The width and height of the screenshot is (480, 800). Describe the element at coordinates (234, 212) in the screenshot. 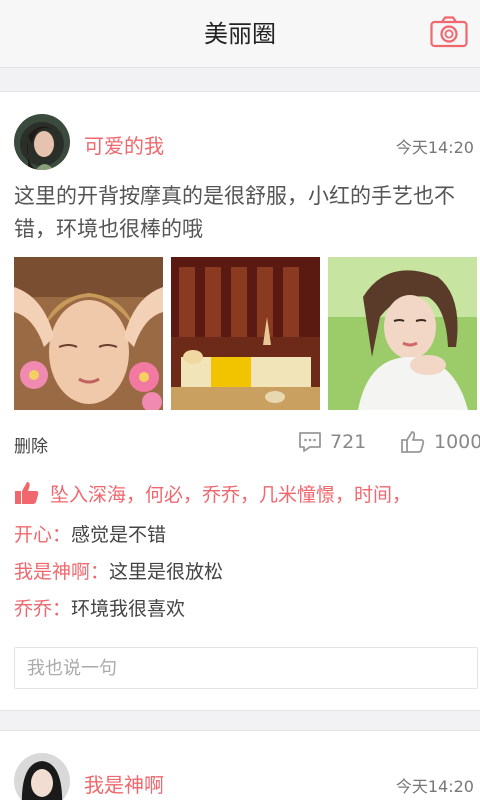

I see `post-content: 这里的开背按摩真的是很舒服，小红的手艺也不错，环境也很棒的哦` at that location.